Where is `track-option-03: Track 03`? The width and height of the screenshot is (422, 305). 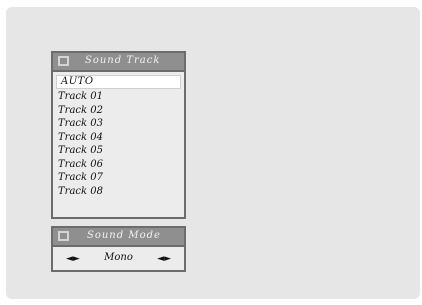
track-option-03: Track 03 is located at coordinates (118, 124).